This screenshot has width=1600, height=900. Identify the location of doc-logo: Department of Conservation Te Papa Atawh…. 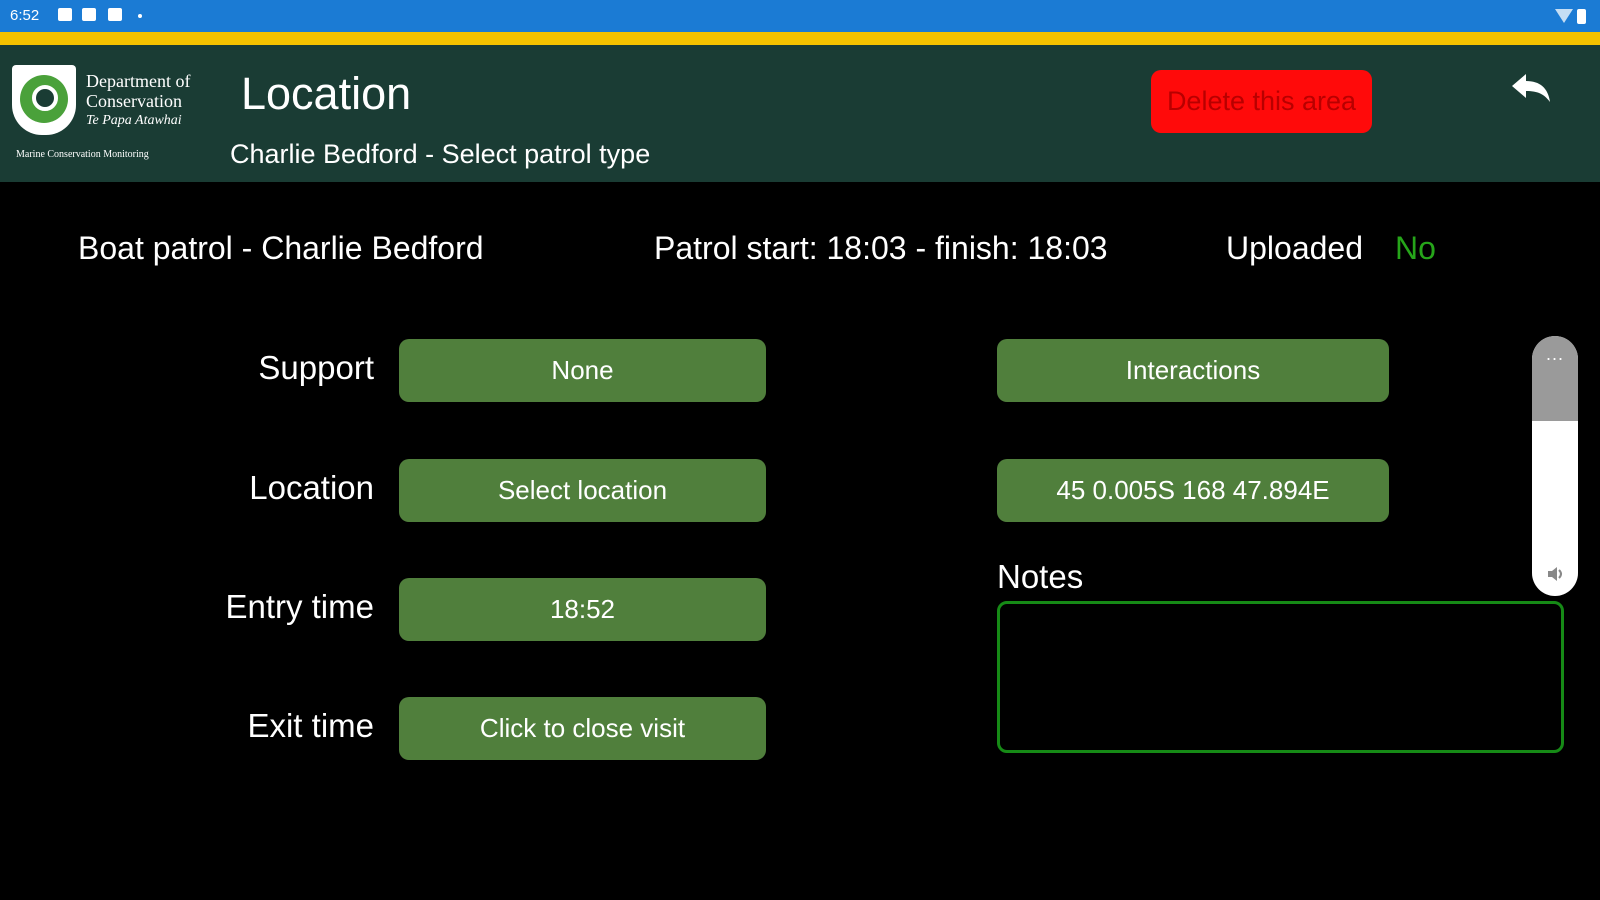
(114, 122).